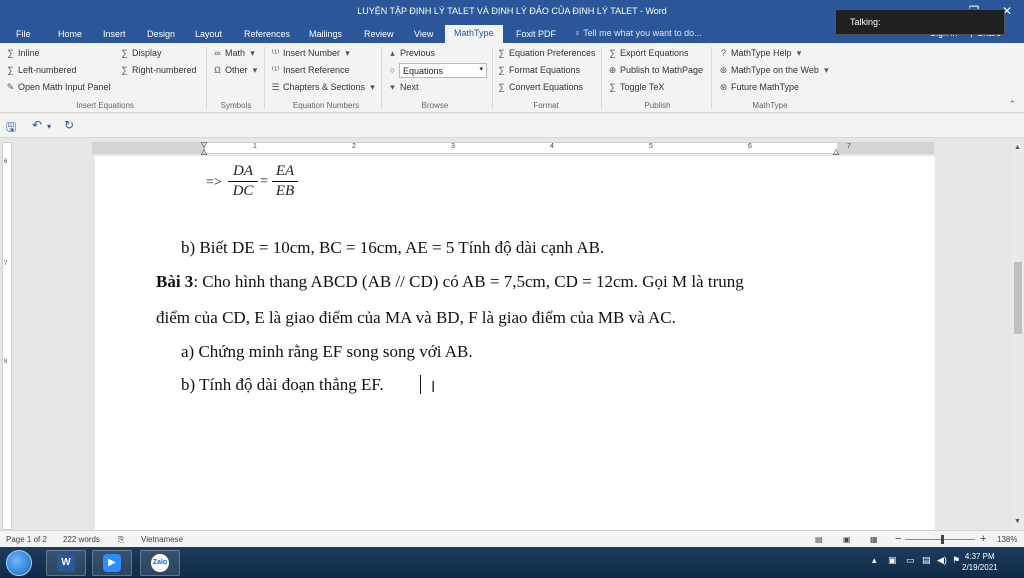  Describe the element at coordinates (1012, 104) in the screenshot. I see `collapse-ribbon-icon: ⌃` at that location.